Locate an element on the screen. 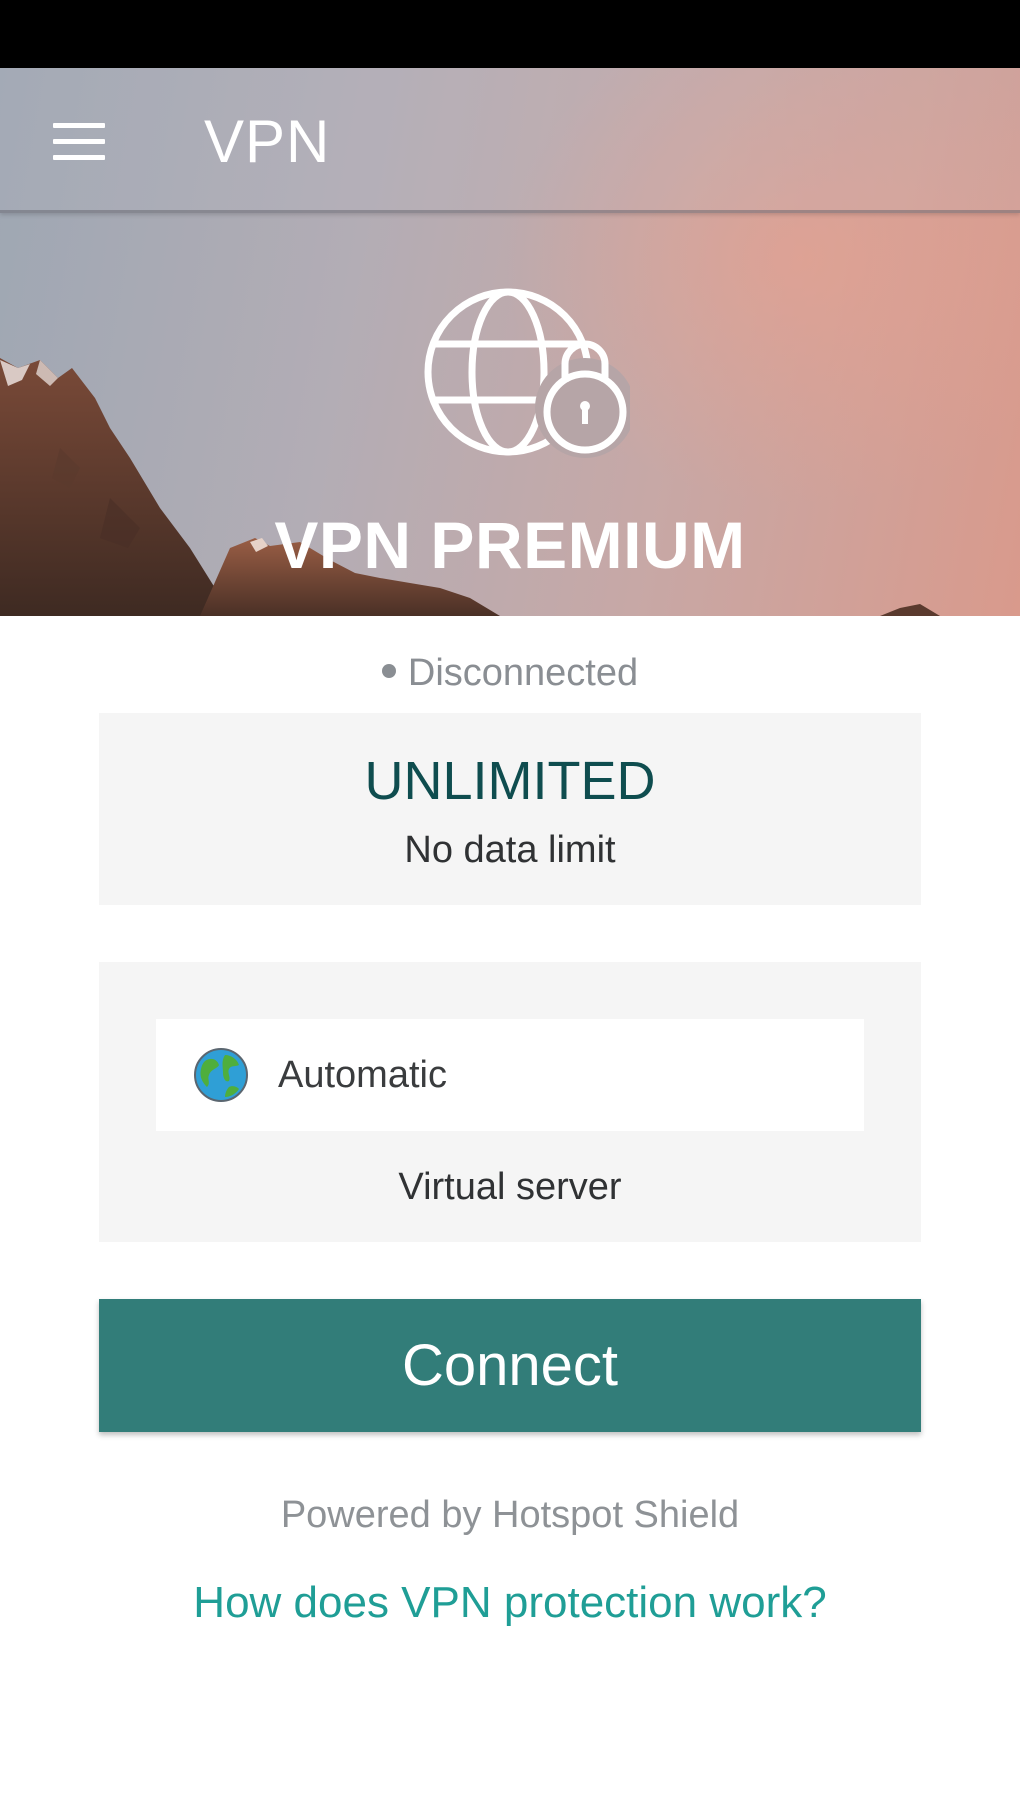 The height and width of the screenshot is (1813, 1020). vpn-help-link: How does VPN protection work? is located at coordinates (510, 1603).